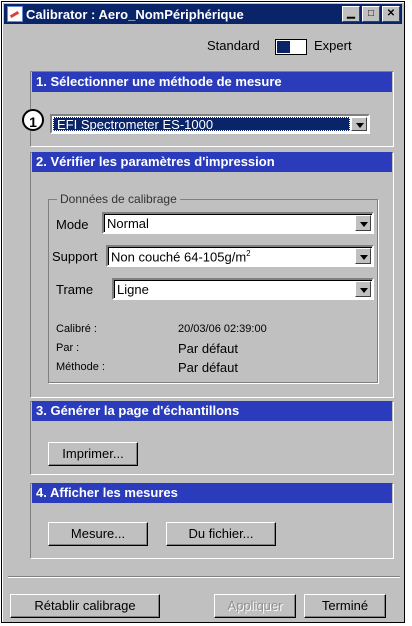 The image size is (412, 626). Describe the element at coordinates (135, 14) in the screenshot. I see `window-title: Calibrator : Aero_NomPériphérique` at that location.